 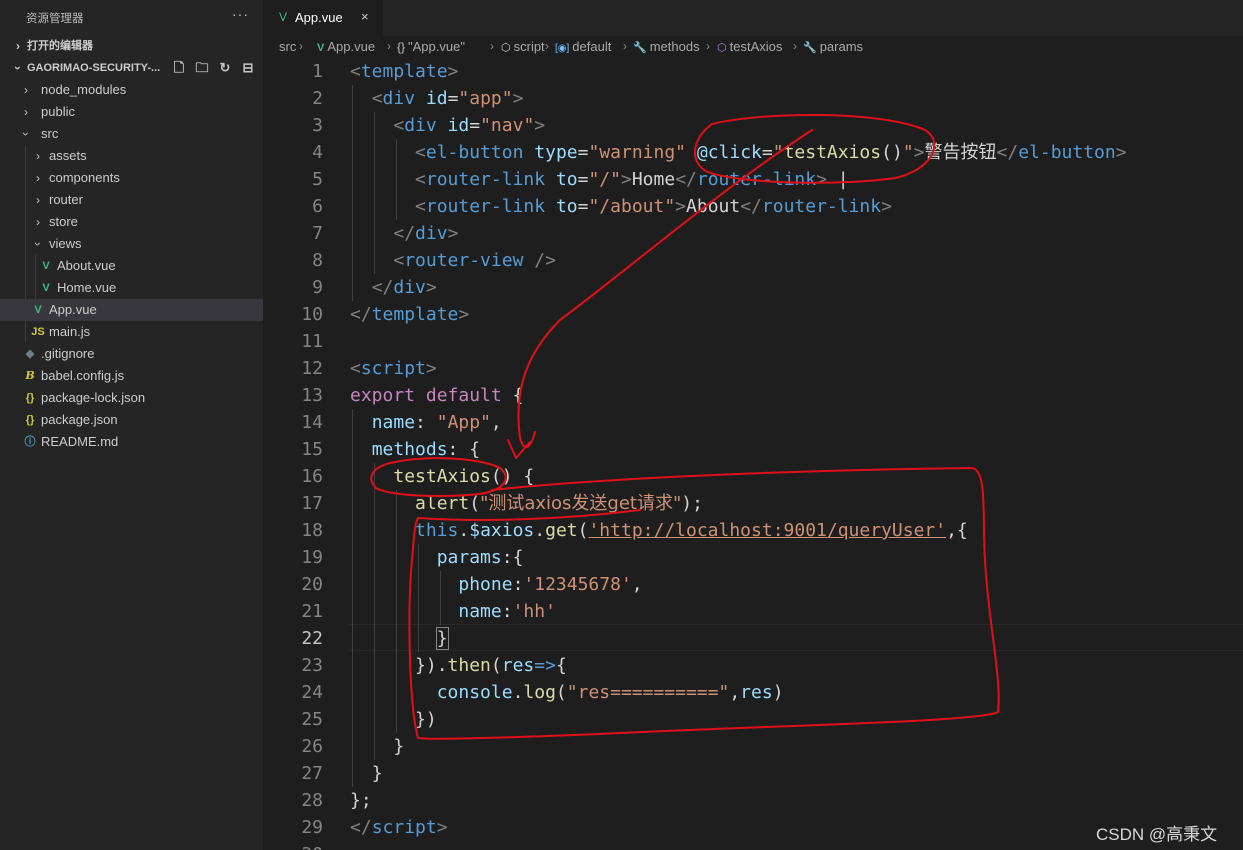 What do you see at coordinates (317, 71) in the screenshot?
I see `line-number: 1` at bounding box center [317, 71].